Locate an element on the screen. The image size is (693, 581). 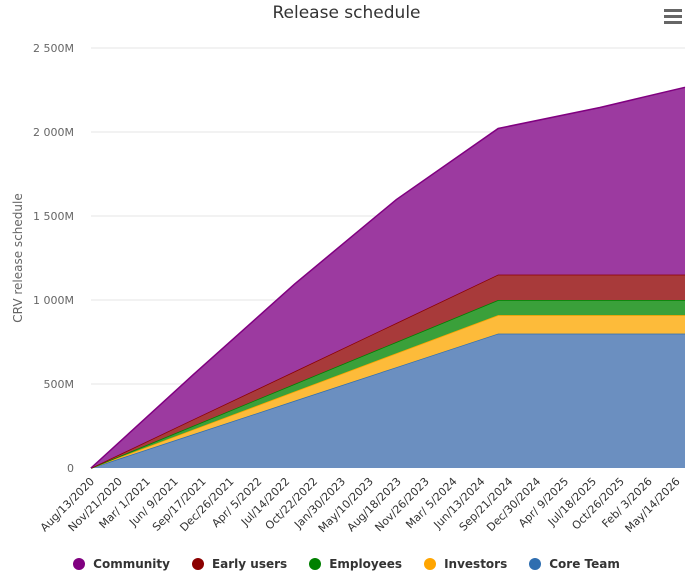
legend-item-employees: Employees is located at coordinates (355, 564).